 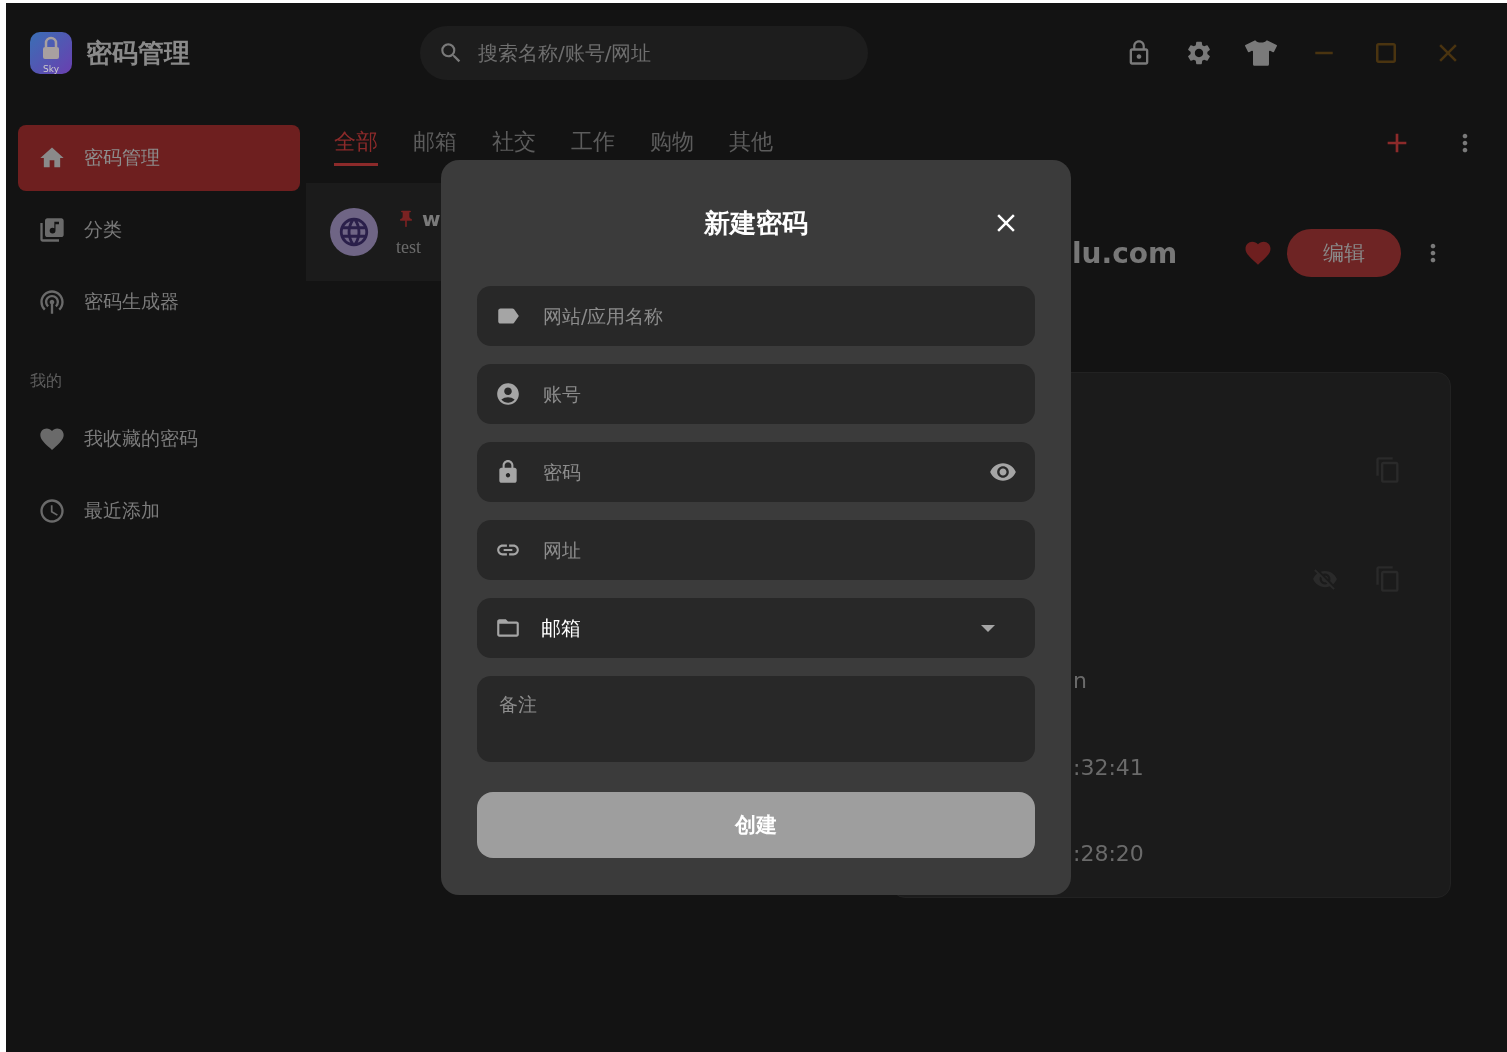 What do you see at coordinates (756, 628) in the screenshot?
I see `category-select: 邮箱` at bounding box center [756, 628].